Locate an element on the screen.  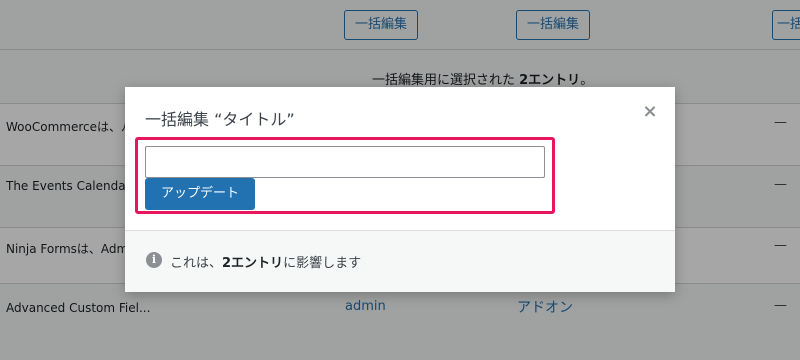
close-icon: × is located at coordinates (650, 112).